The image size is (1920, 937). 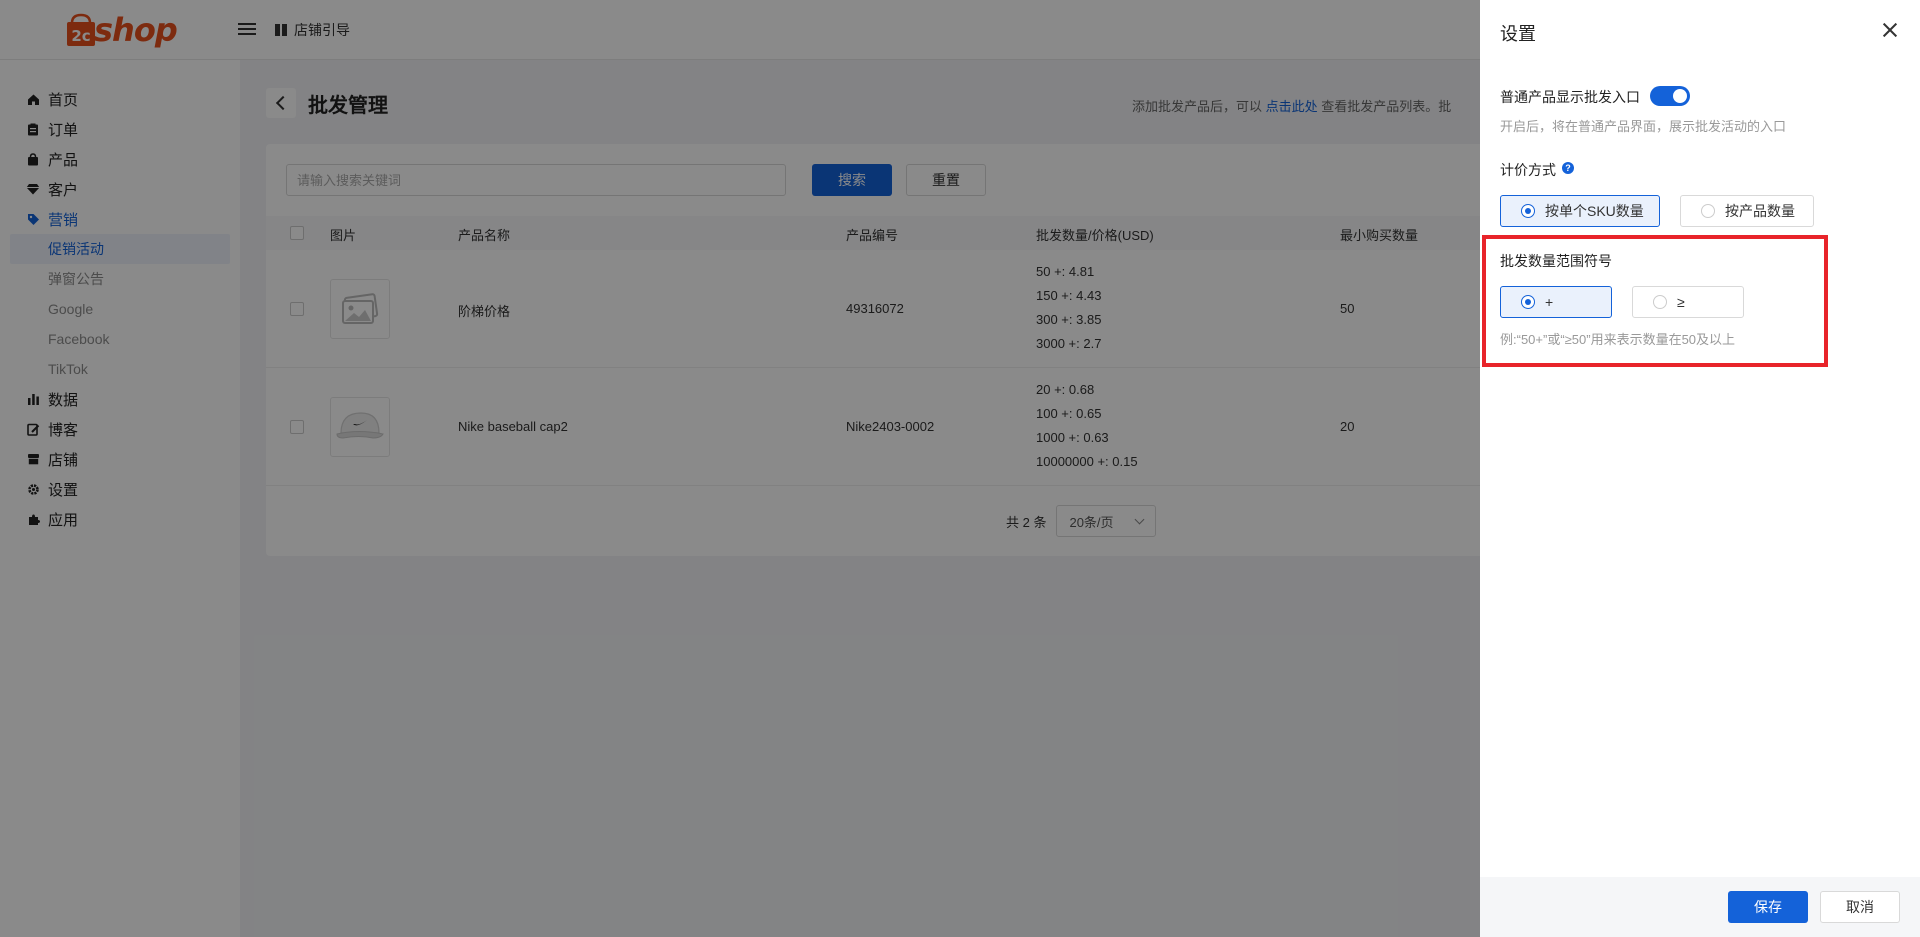 I want to click on pricing-option-sku: 按单个SKU数量, so click(x=1580, y=211).